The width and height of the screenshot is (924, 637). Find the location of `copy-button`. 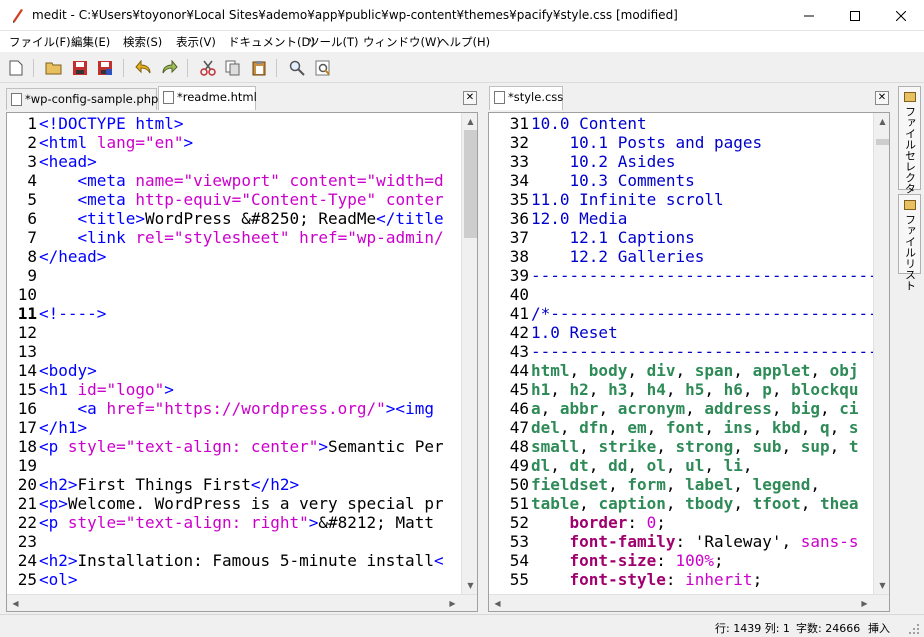

copy-button is located at coordinates (233, 68).